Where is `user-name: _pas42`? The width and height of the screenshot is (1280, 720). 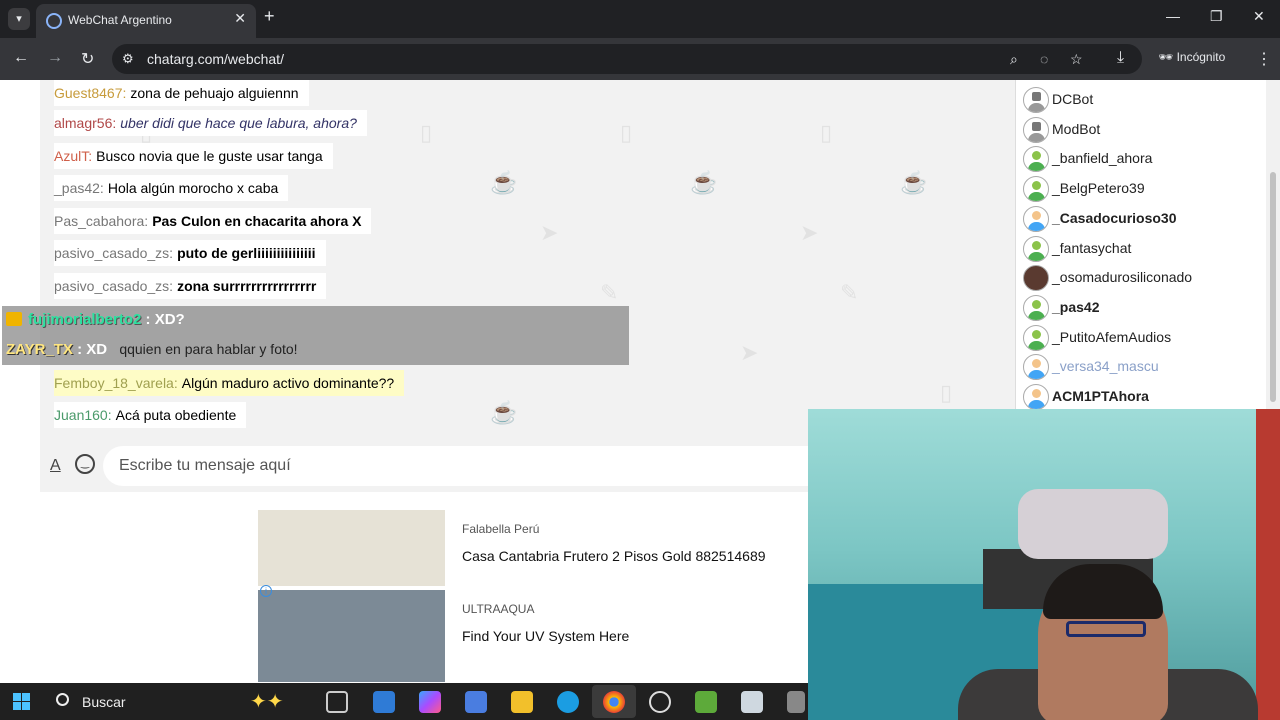
user-name: _pas42 is located at coordinates (1075, 307).